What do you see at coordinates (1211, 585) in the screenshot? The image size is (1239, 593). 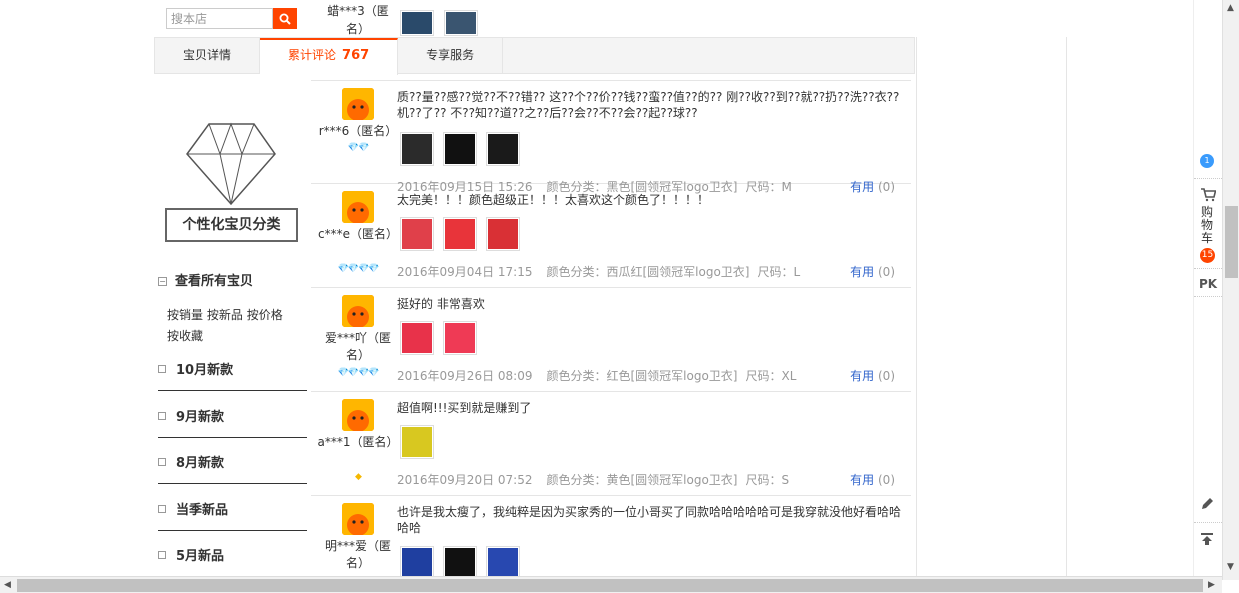 I see `scroll-right-arrow-icon: ▶` at bounding box center [1211, 585].